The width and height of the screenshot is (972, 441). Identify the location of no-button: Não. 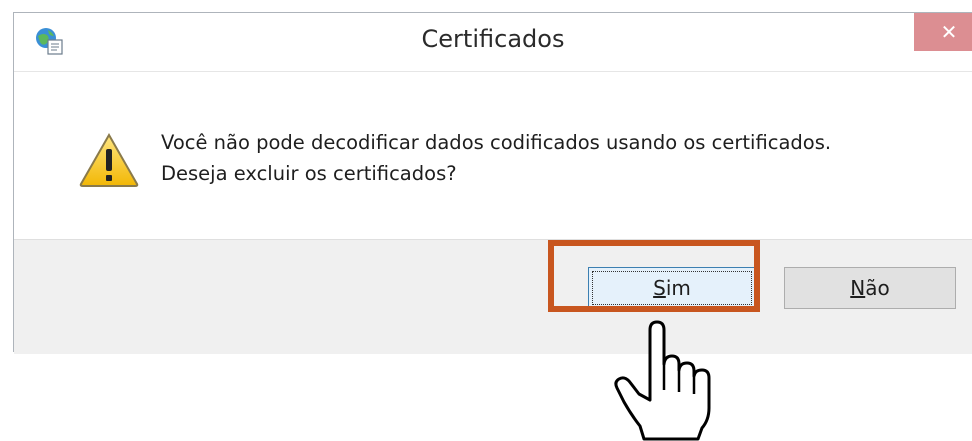
(870, 288).